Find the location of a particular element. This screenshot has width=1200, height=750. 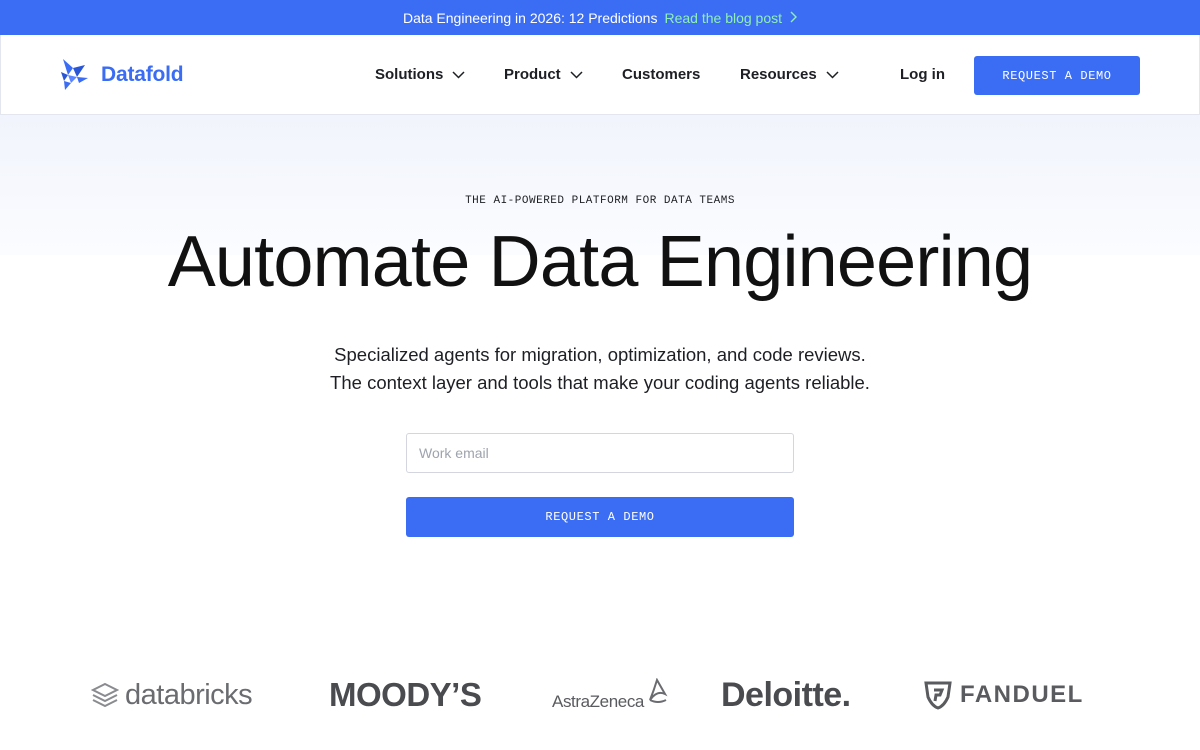

customer-logo-fanduel: FANDUEL is located at coordinates (1004, 695).